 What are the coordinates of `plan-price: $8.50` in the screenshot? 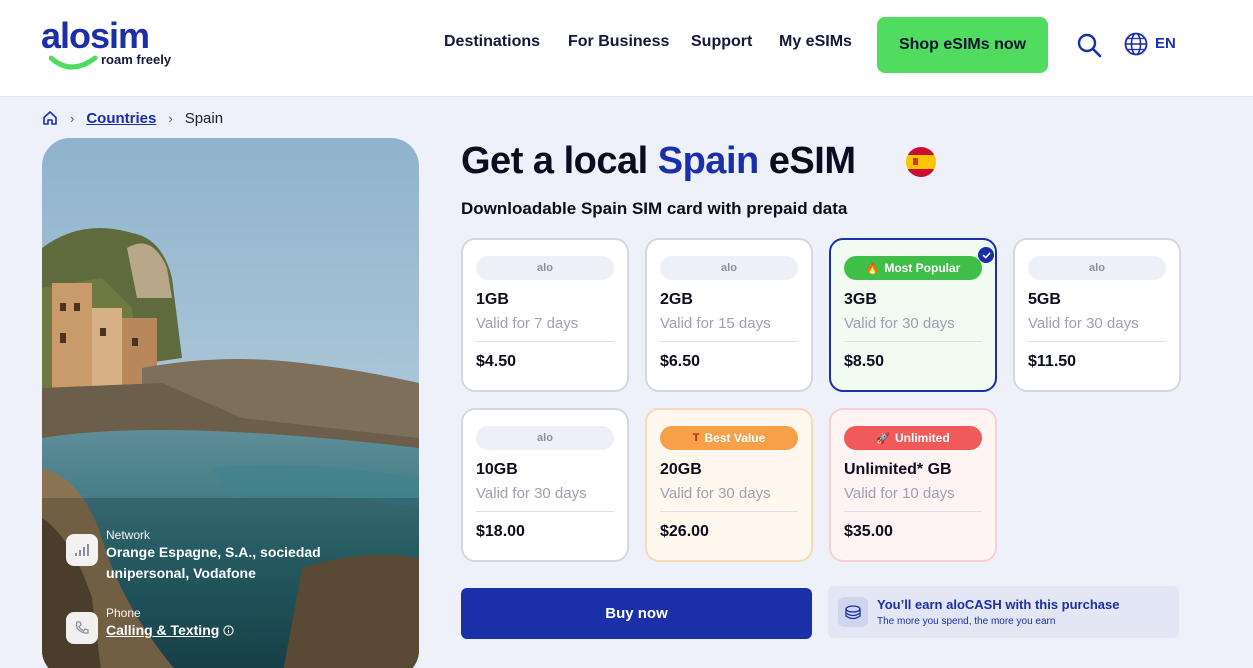 It's located at (864, 361).